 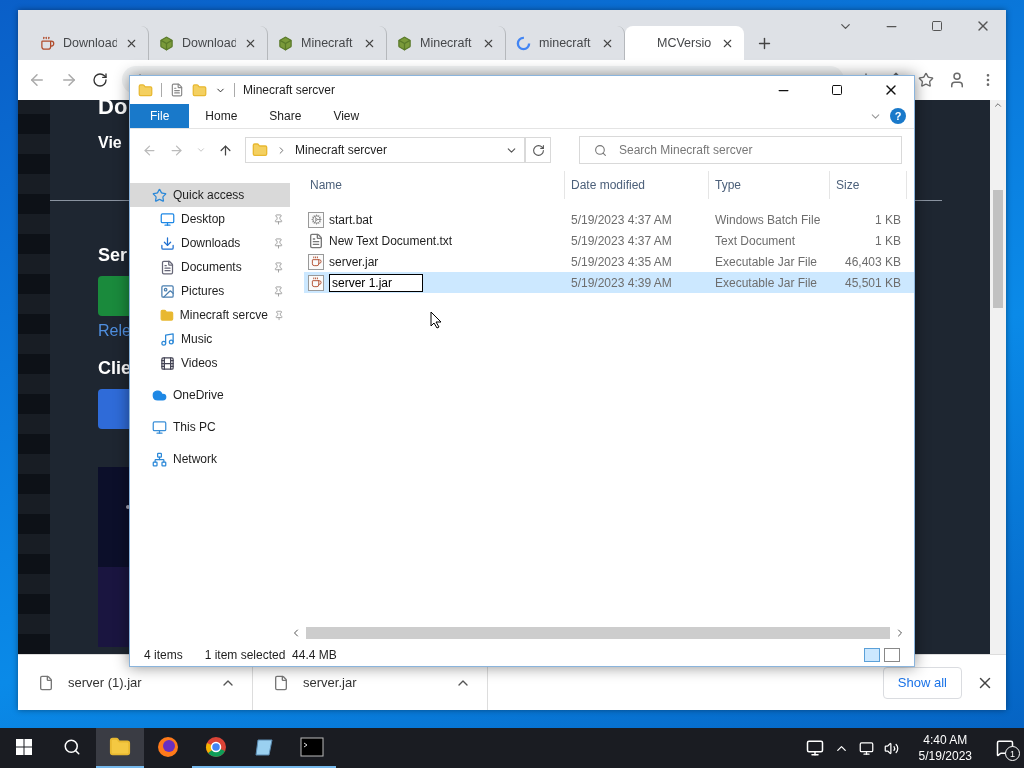 What do you see at coordinates (210, 291) in the screenshot?
I see `nav-item: Pictures` at bounding box center [210, 291].